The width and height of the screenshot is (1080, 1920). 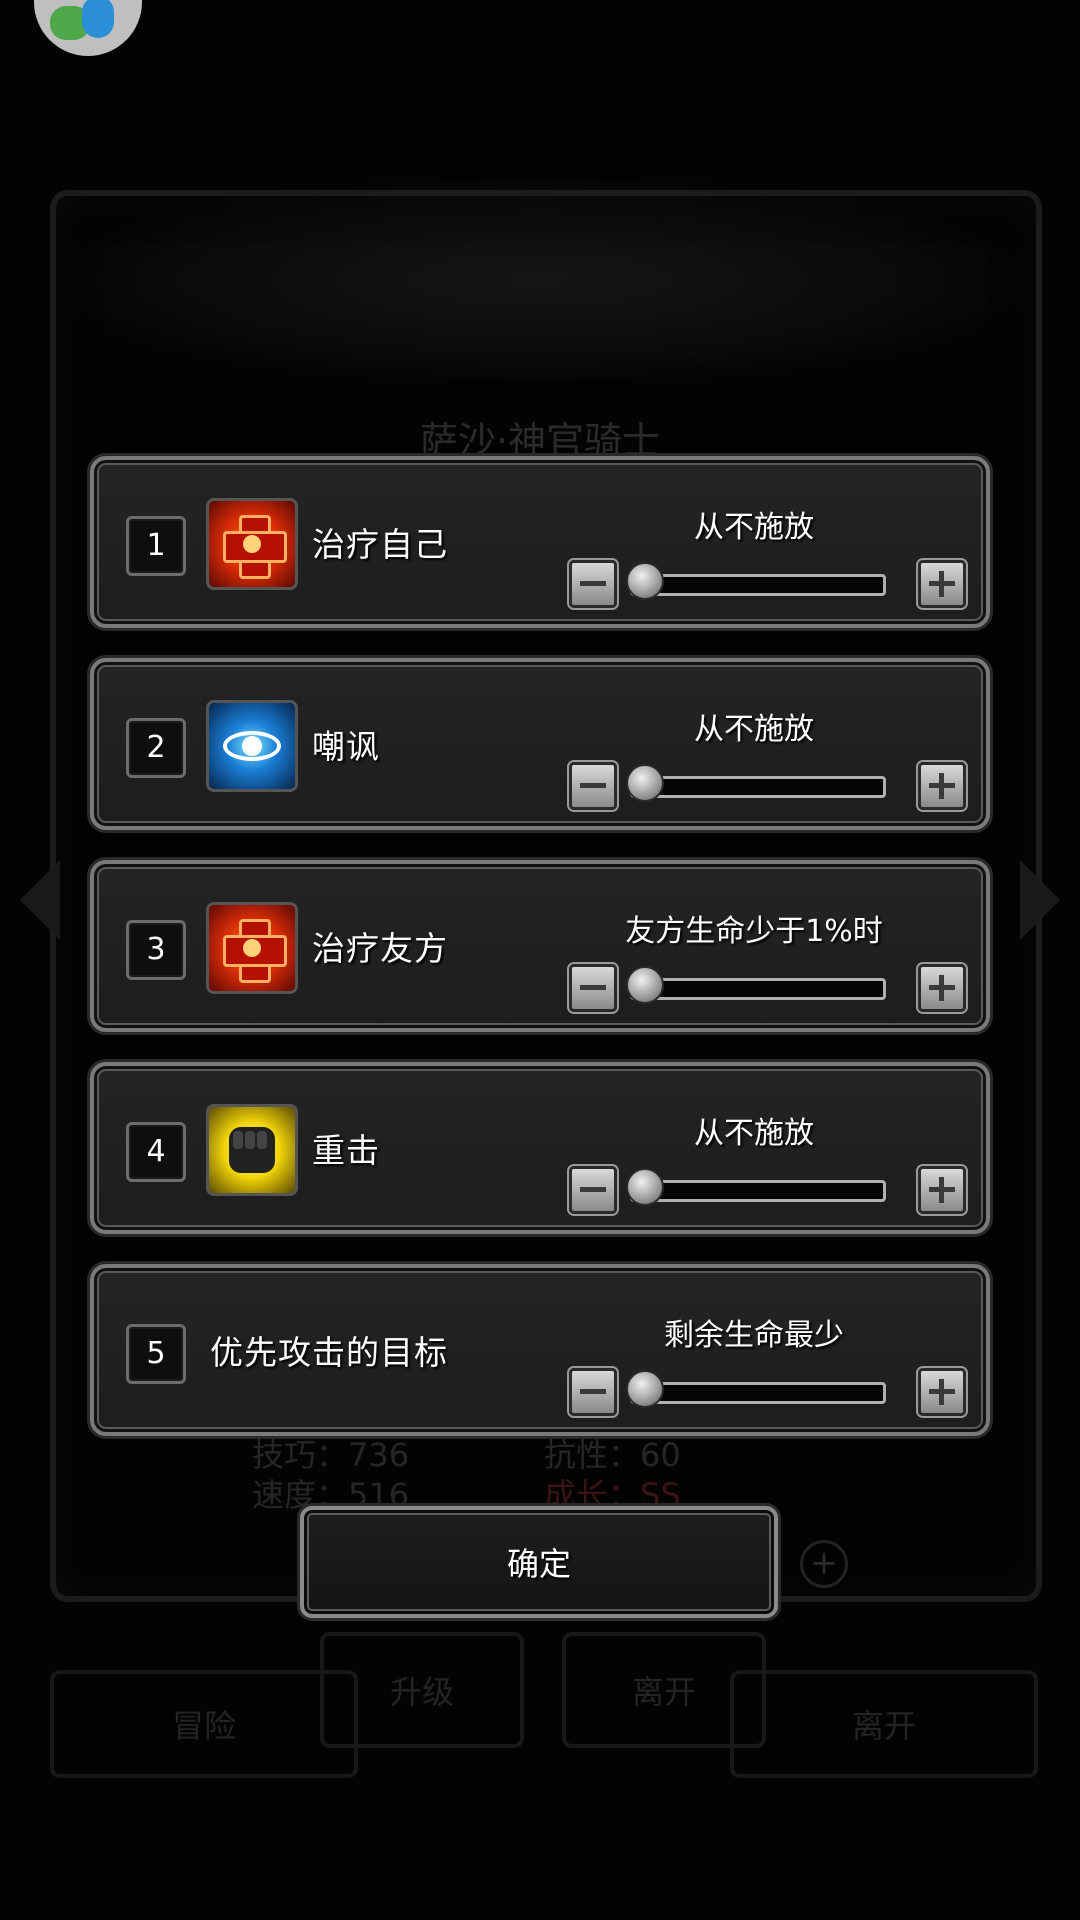 What do you see at coordinates (540, 542) in the screenshot?
I see `skill-panel-1: 1 治疗自己 从不施放` at bounding box center [540, 542].